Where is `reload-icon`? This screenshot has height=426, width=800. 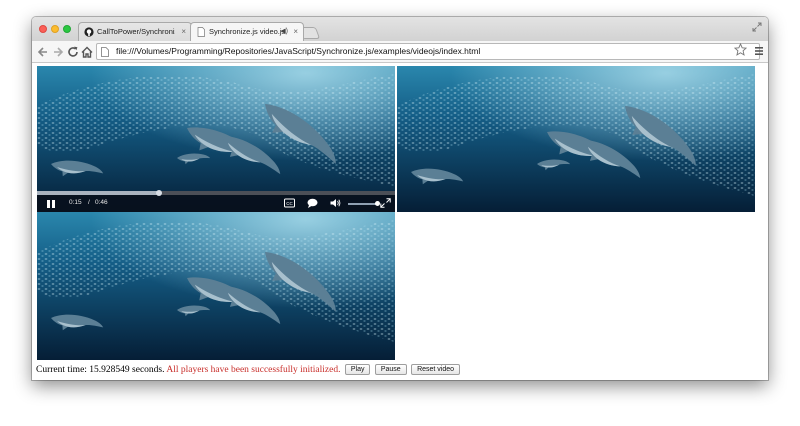
reload-icon is located at coordinates (73, 52).